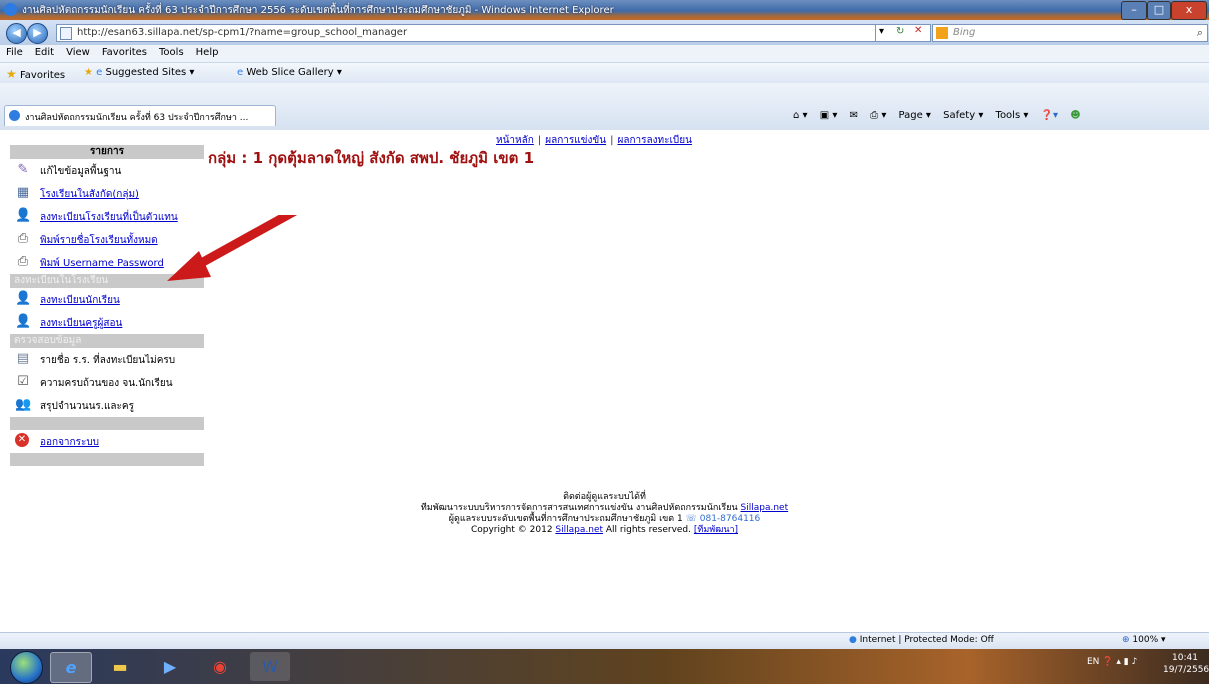 This screenshot has width=1209, height=684. What do you see at coordinates (1075, 115) in the screenshot?
I see `research-icon: ☻` at bounding box center [1075, 115].